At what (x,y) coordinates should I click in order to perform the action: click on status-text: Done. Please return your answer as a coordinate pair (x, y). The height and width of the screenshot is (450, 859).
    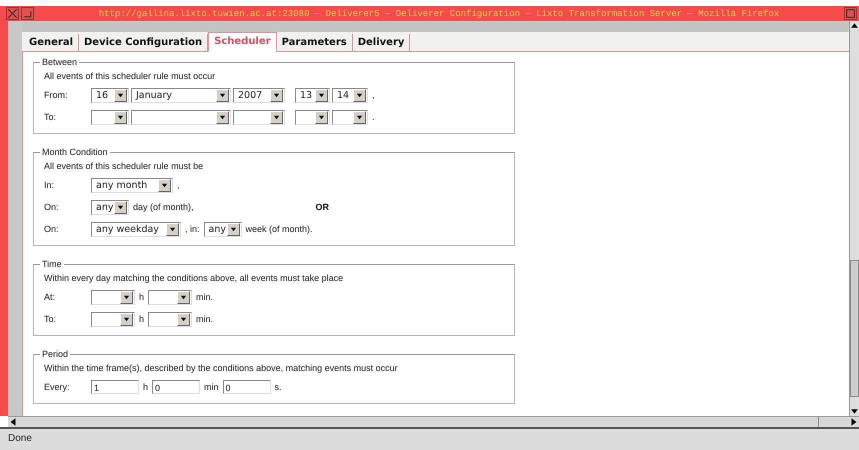
    Looking at the image, I should click on (20, 438).